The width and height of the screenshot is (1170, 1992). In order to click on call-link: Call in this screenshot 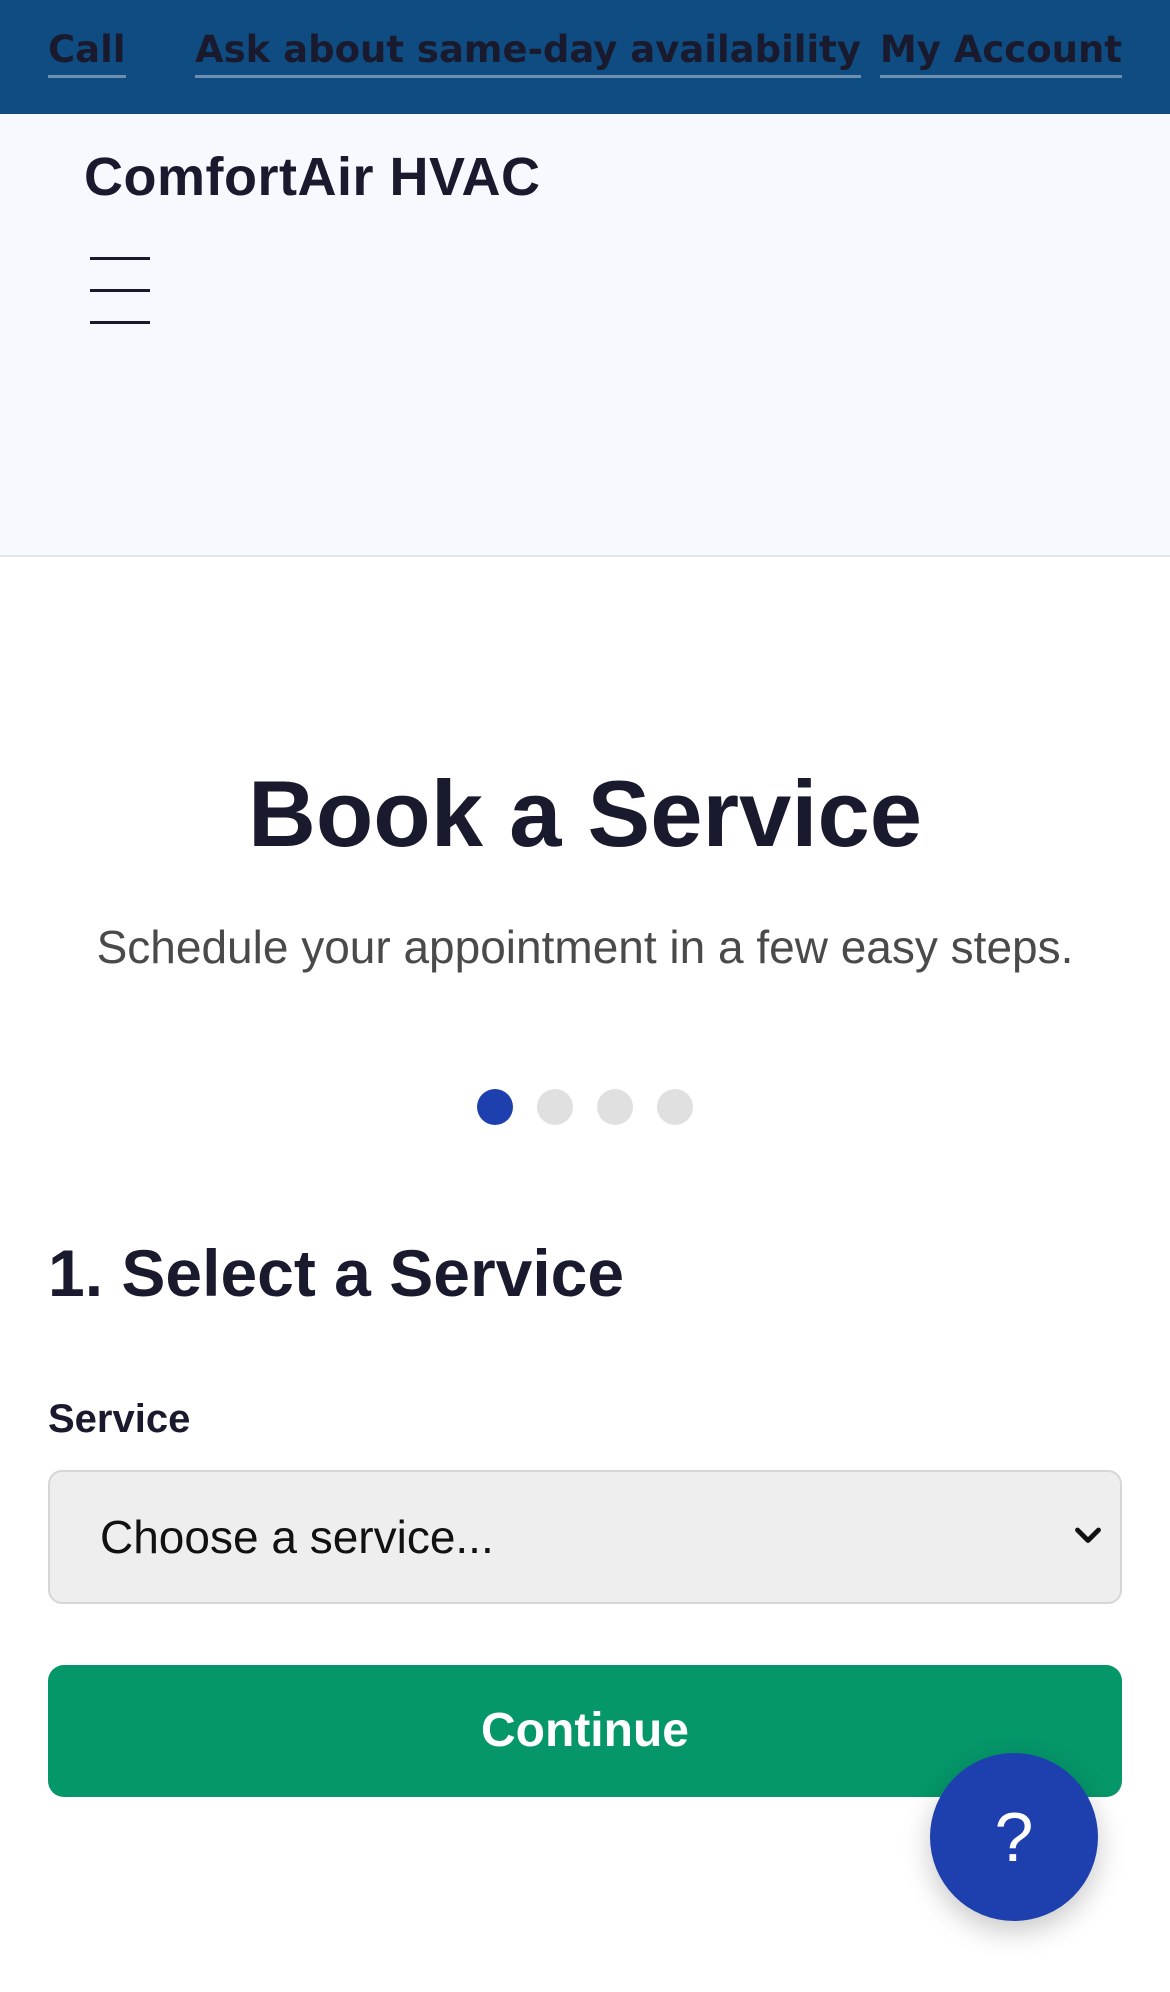, I will do `click(87, 53)`.